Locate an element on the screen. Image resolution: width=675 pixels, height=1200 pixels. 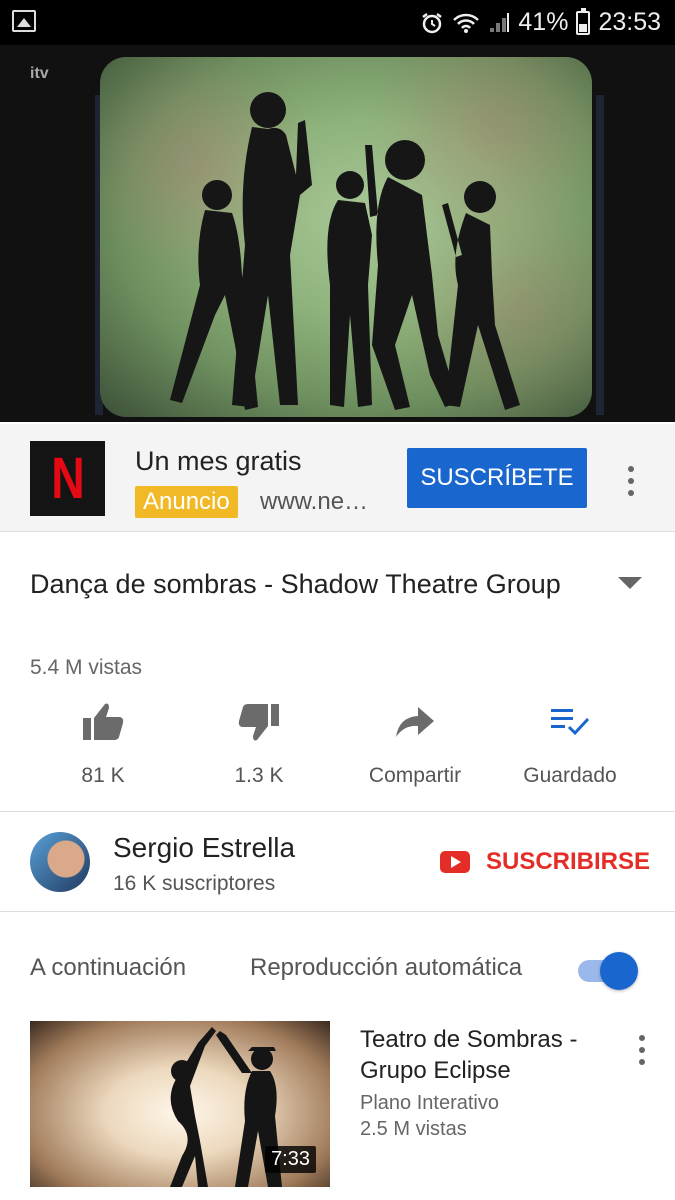
ad-subscribe-button: SUSCRÍBETE is located at coordinates (497, 478).